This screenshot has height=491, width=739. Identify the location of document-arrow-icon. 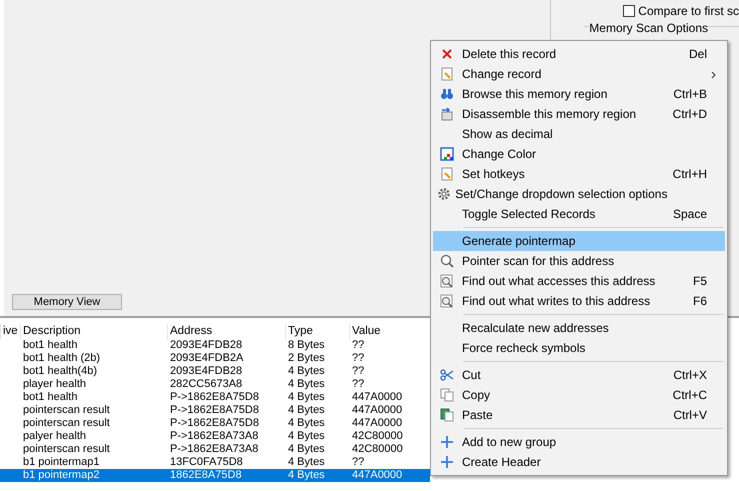
(447, 114).